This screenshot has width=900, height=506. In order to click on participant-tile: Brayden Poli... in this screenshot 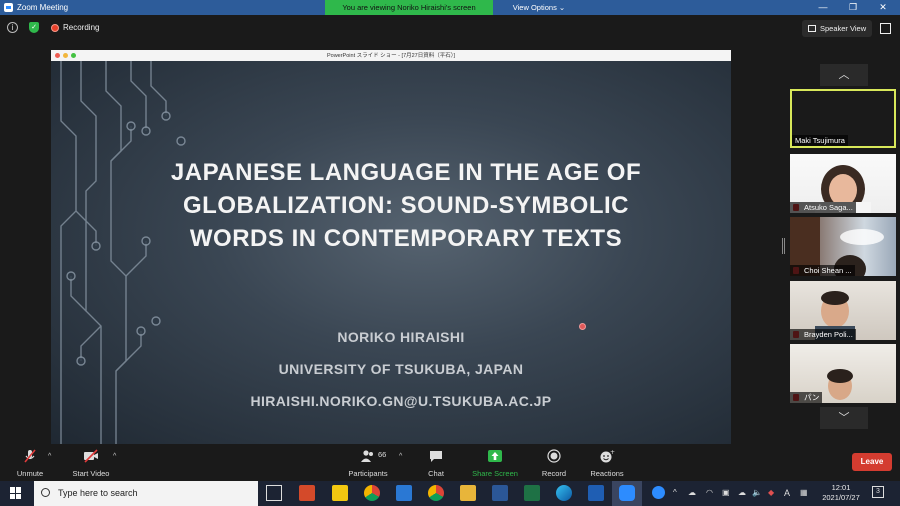, I will do `click(843, 310)`.